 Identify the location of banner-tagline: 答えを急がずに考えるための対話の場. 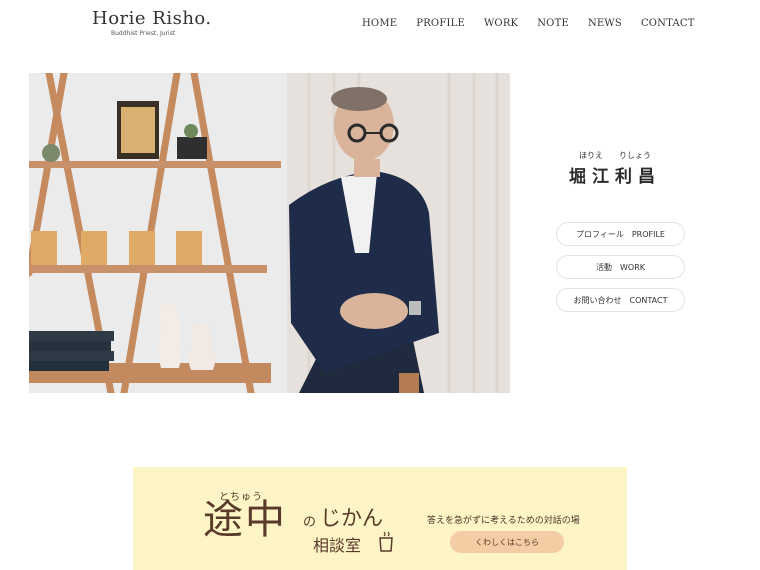
(503, 521).